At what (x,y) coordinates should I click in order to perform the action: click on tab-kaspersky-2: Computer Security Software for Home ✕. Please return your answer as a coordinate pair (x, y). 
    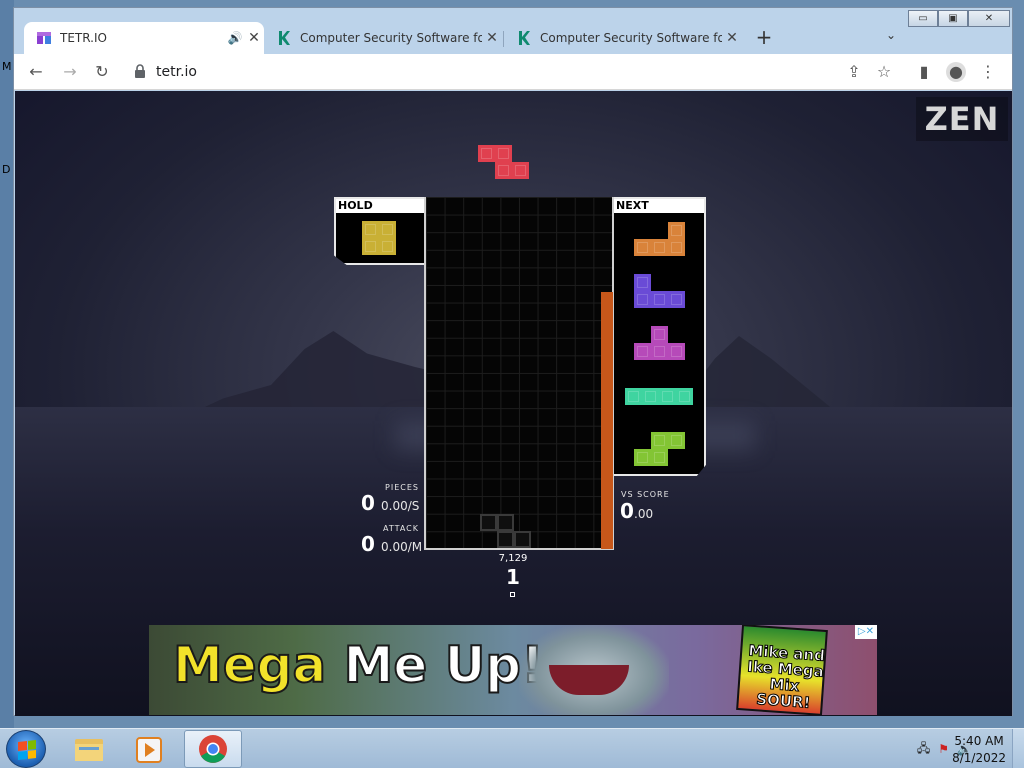
    Looking at the image, I should click on (623, 38).